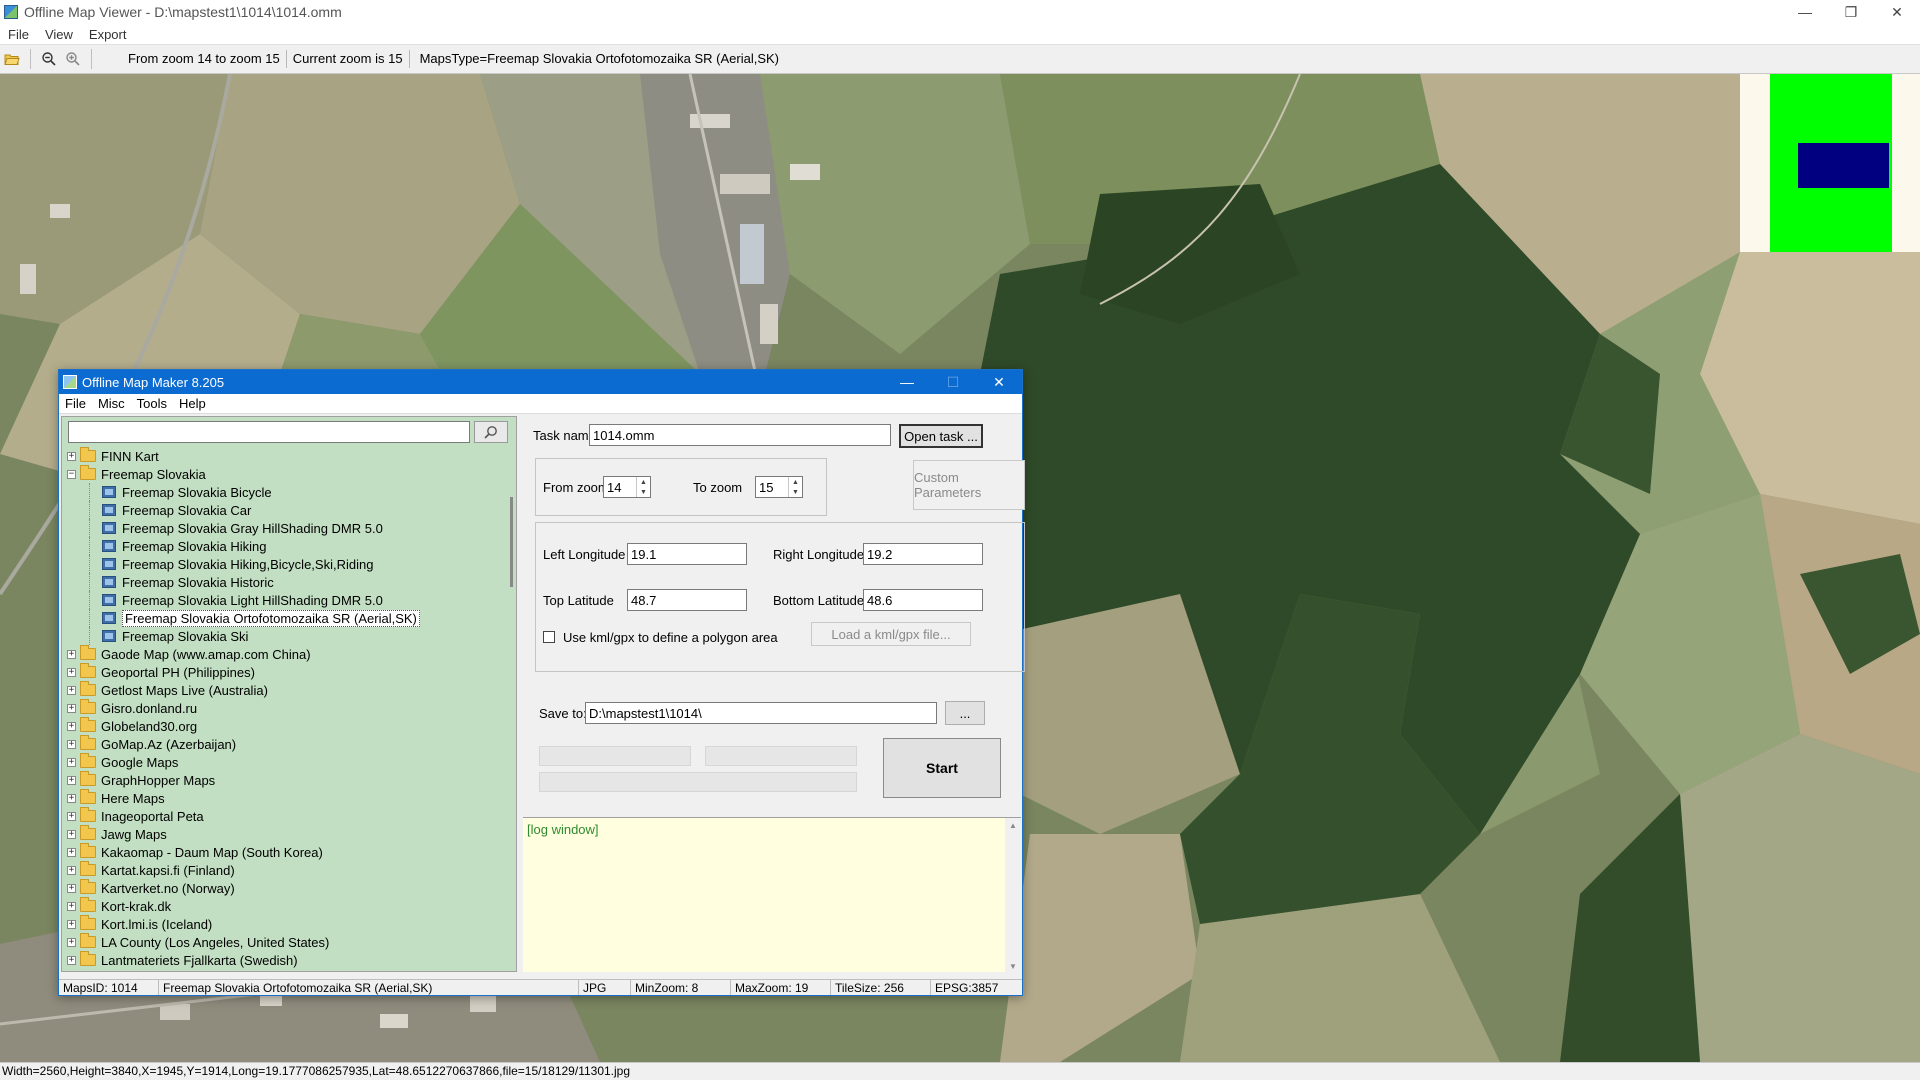 This screenshot has width=1920, height=1080. Describe the element at coordinates (740, 435) in the screenshot. I see `task-name-input` at that location.